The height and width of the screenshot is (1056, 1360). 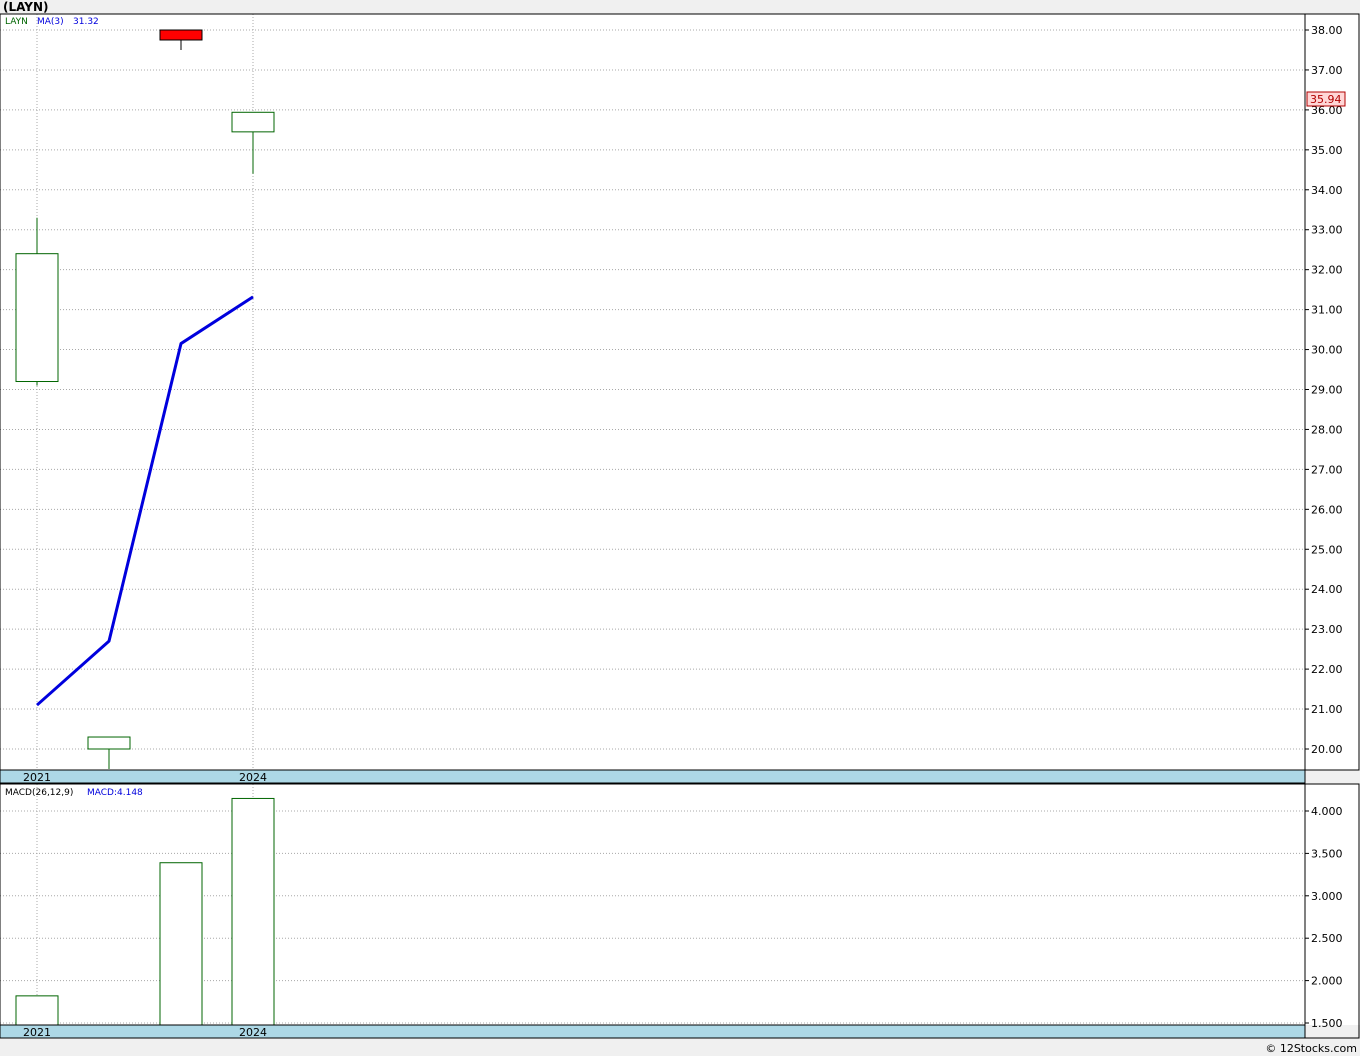 I want to click on price-tick-label: 20.00, so click(x=1327, y=749).